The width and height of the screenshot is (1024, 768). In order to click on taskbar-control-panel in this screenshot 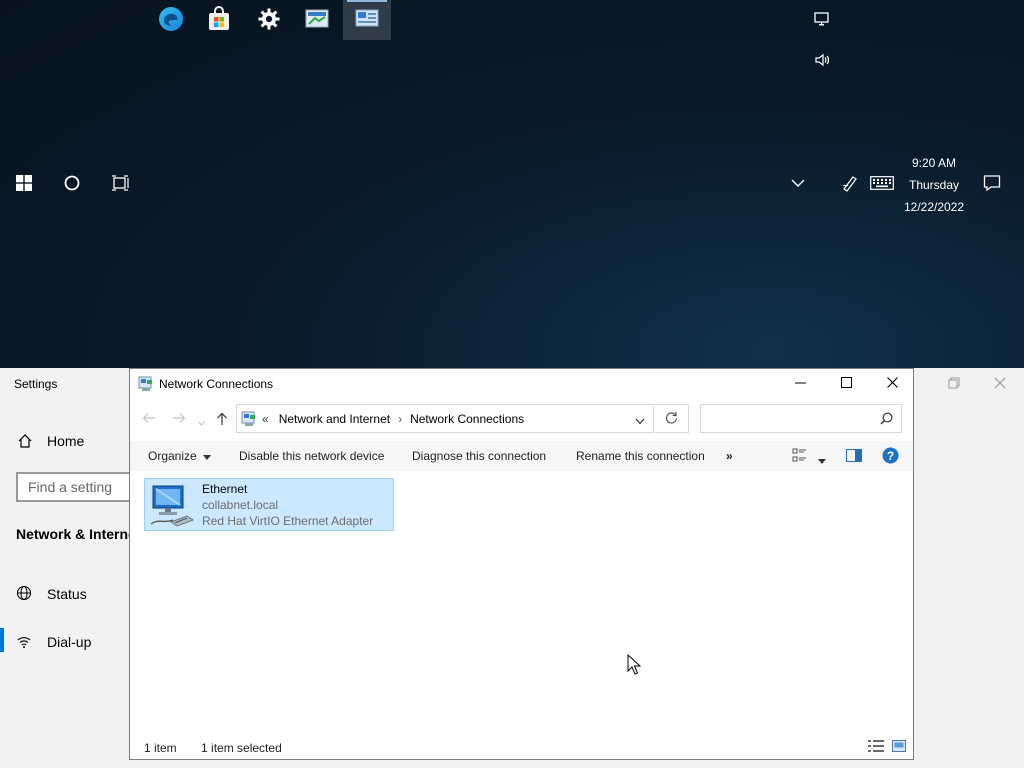, I will do `click(317, 20)`.